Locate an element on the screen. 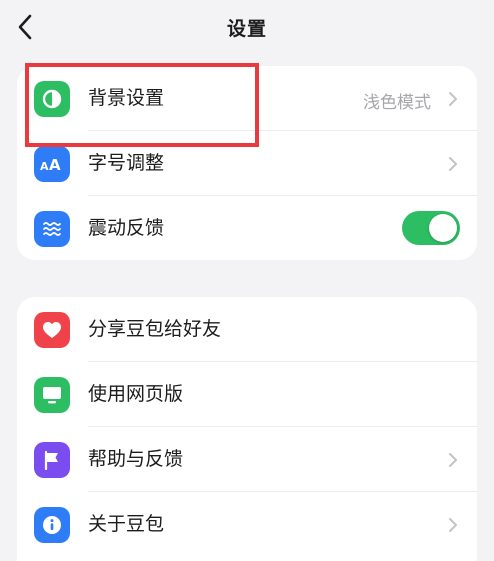 This screenshot has height=561, width=494. page-title: 设置 is located at coordinates (246, 29).